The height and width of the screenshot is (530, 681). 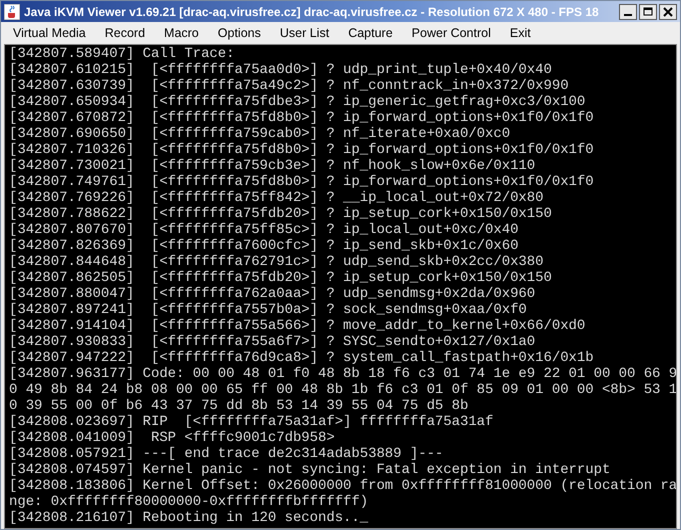 I want to click on console-line: [342807.947222] [<ffffffffa76d9ca8>] ? system_call_fastpath+0x16/0x1b, so click(x=302, y=358).